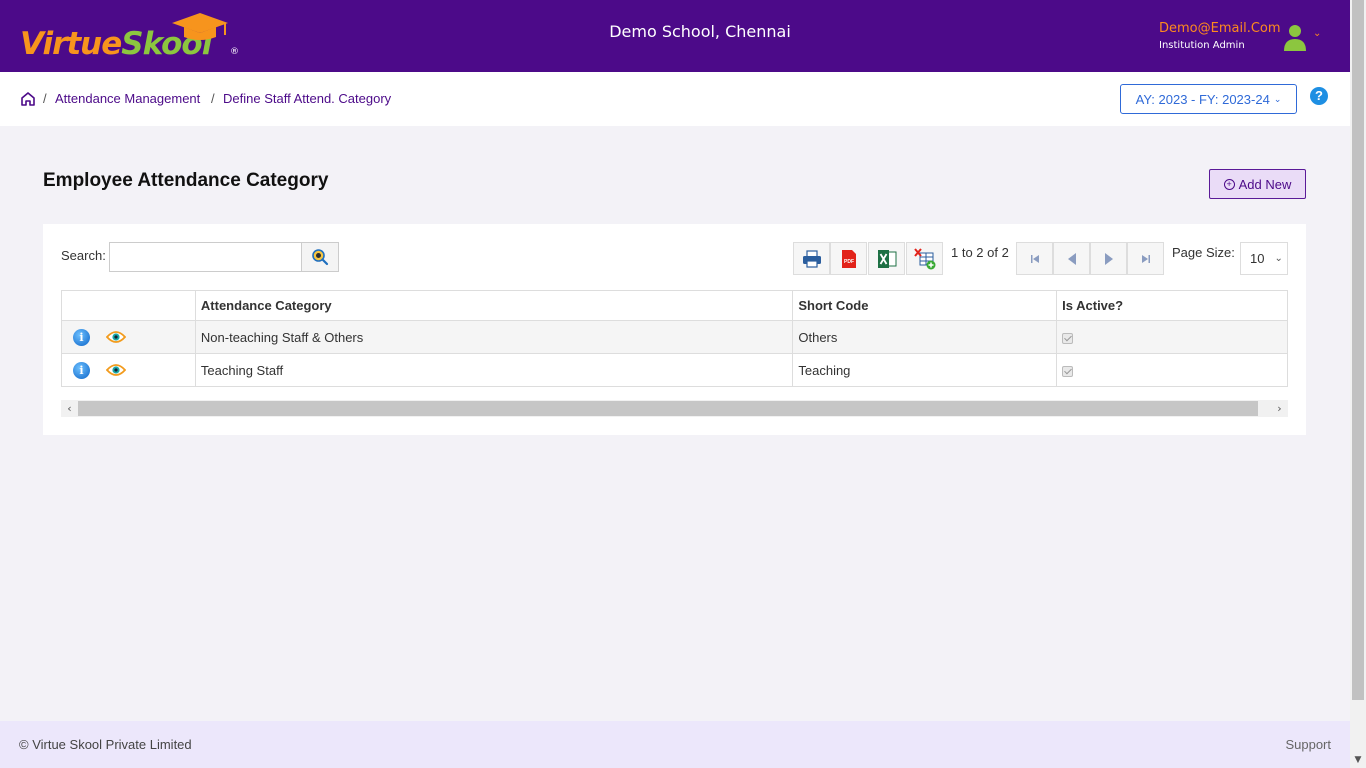  What do you see at coordinates (1295, 38) in the screenshot?
I see `user-avatar-icon` at bounding box center [1295, 38].